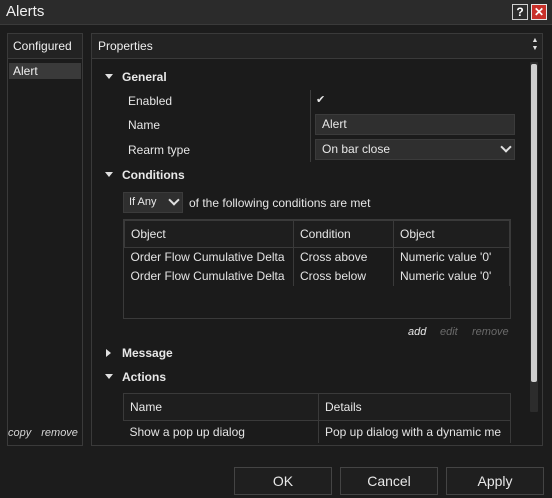 This screenshot has width=552, height=498. What do you see at coordinates (320, 99) in the screenshot?
I see `enabled-checkbox: ✔` at bounding box center [320, 99].